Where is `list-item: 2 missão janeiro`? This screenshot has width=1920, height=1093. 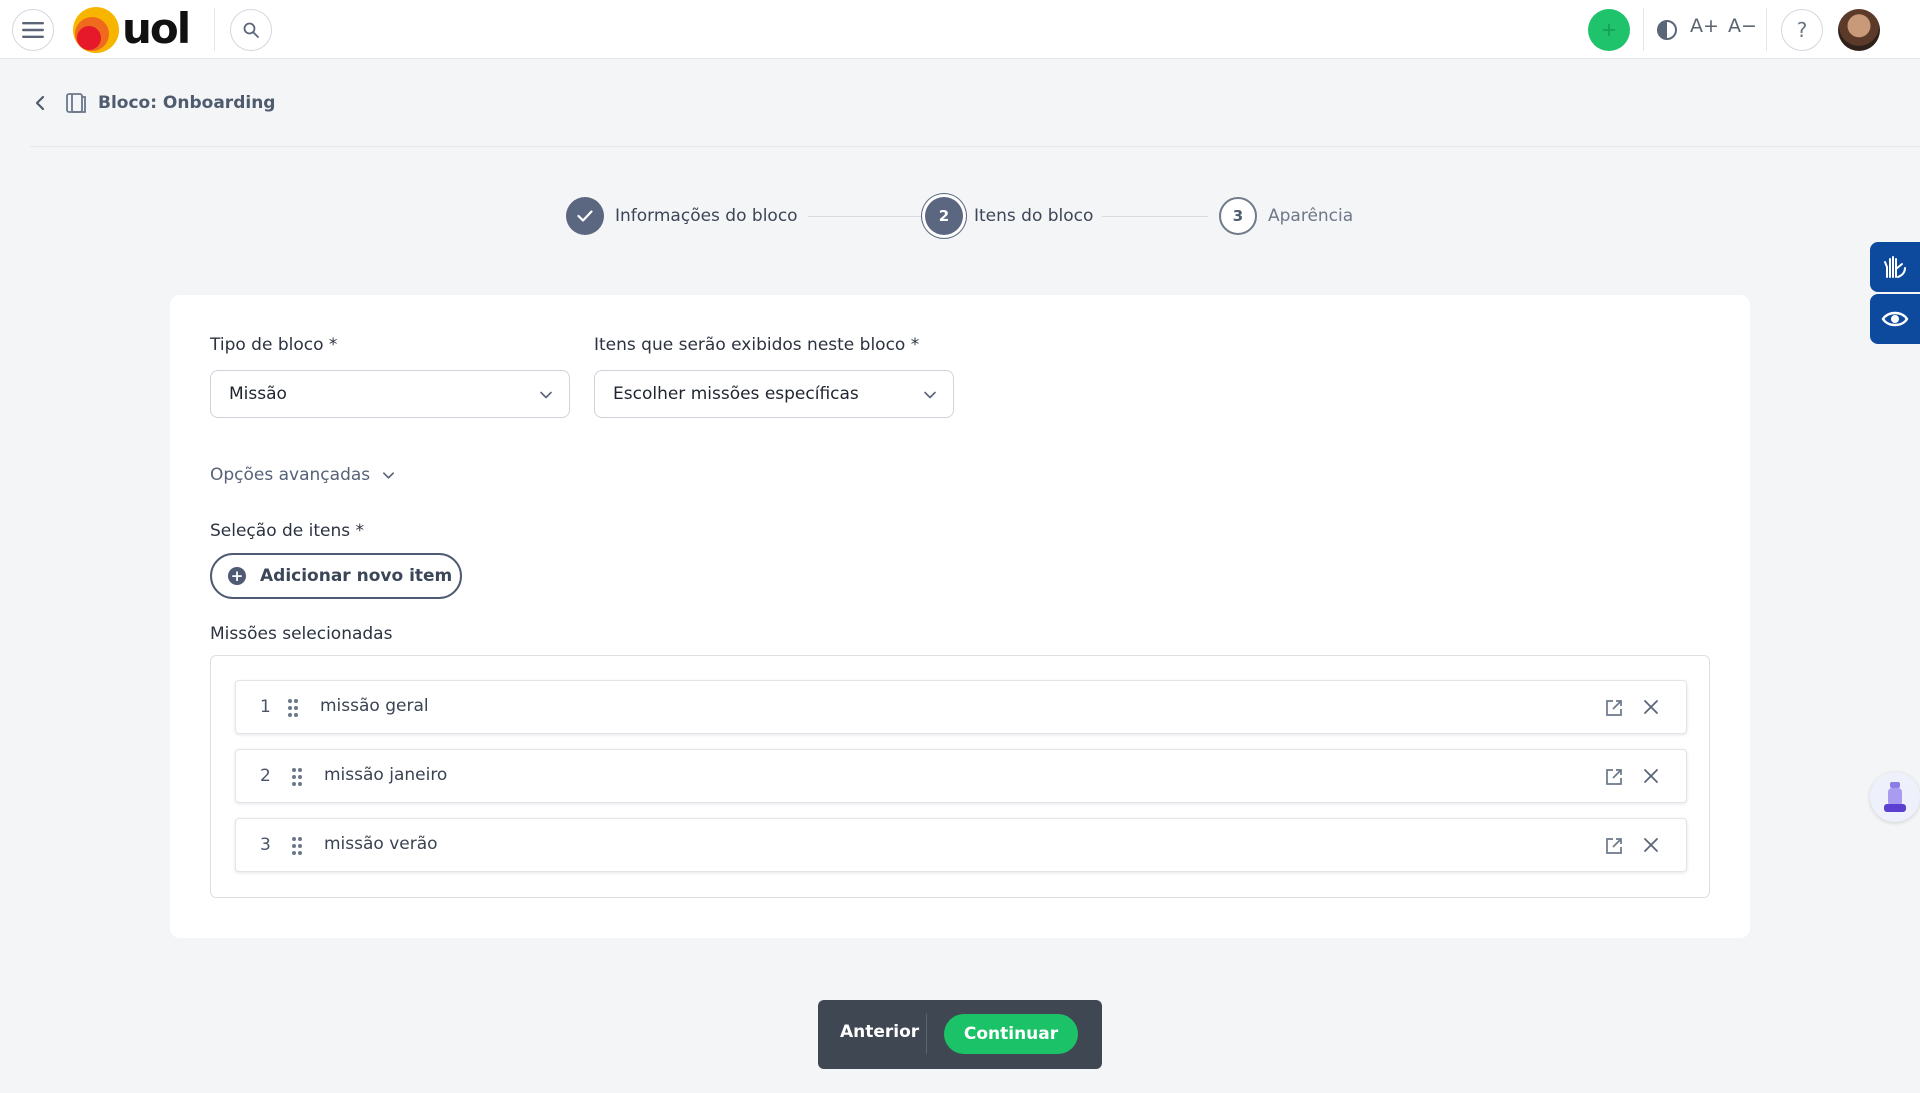
list-item: 2 missão janeiro is located at coordinates (961, 776).